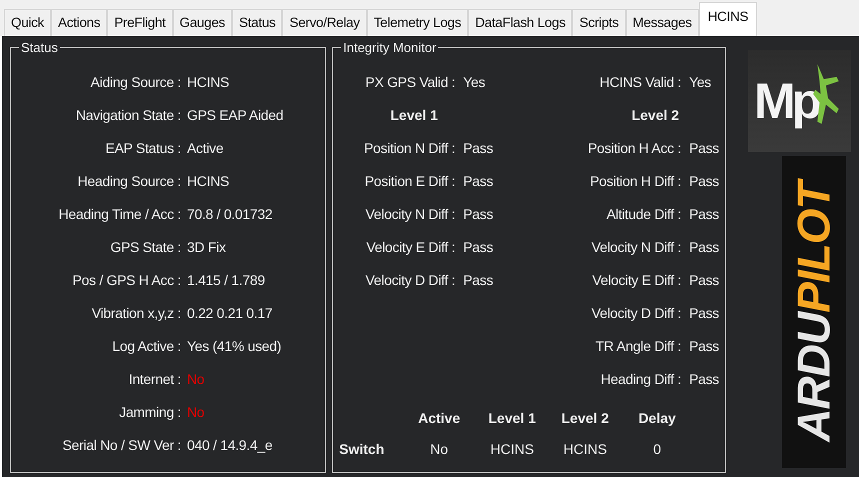 The width and height of the screenshot is (859, 477). What do you see at coordinates (135, 82) in the screenshot?
I see `field-label: Aiding Source :` at bounding box center [135, 82].